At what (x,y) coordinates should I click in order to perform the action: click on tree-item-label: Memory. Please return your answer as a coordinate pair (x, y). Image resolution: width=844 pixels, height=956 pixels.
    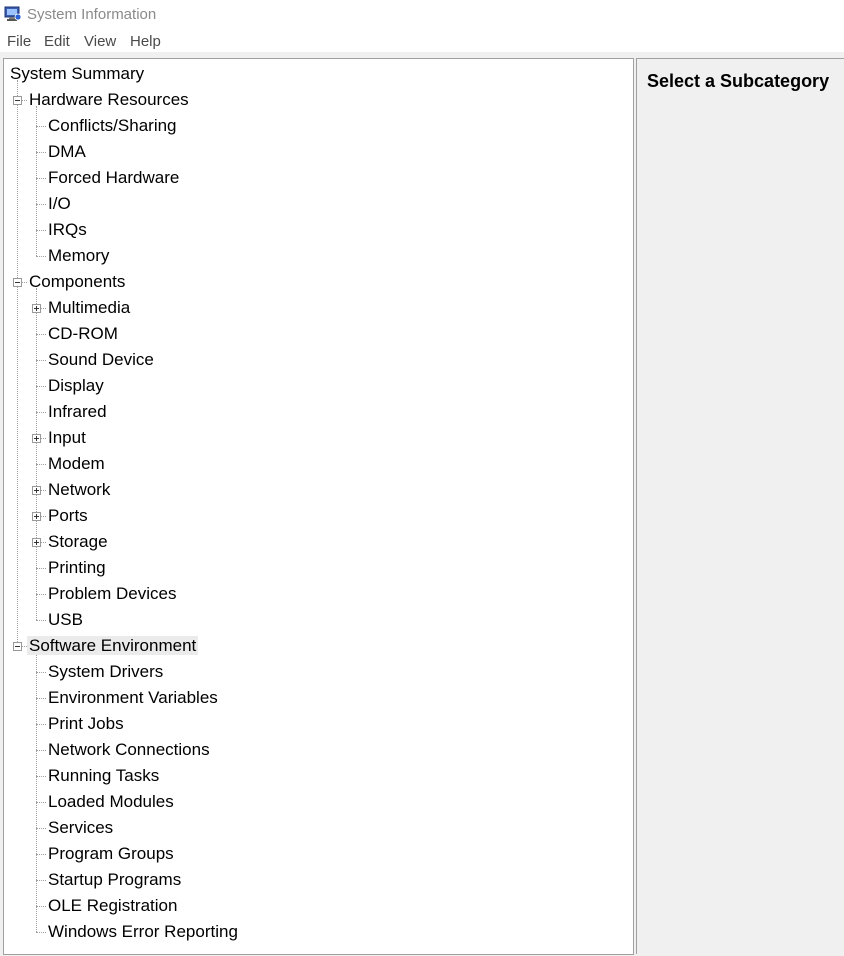
    Looking at the image, I should click on (79, 255).